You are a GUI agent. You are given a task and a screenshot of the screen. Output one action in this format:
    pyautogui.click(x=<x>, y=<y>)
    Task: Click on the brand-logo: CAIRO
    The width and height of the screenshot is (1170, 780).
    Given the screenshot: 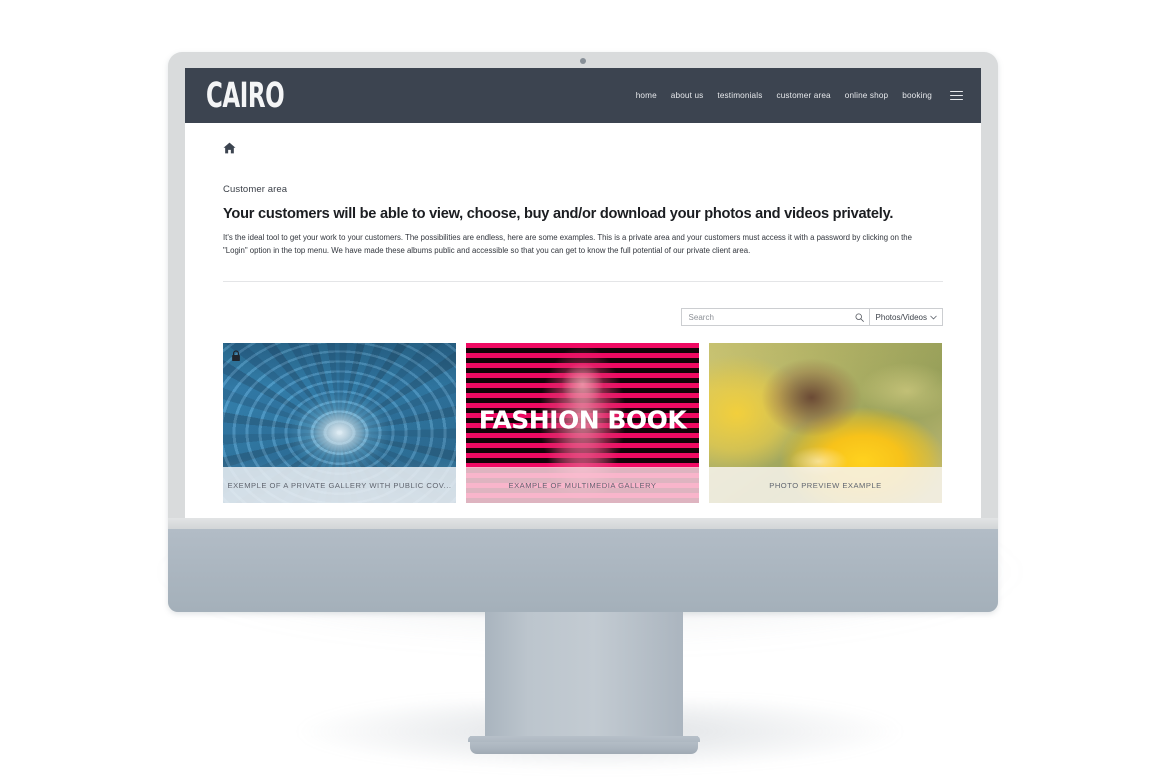 What is the action you would take?
    pyautogui.click(x=245, y=95)
    